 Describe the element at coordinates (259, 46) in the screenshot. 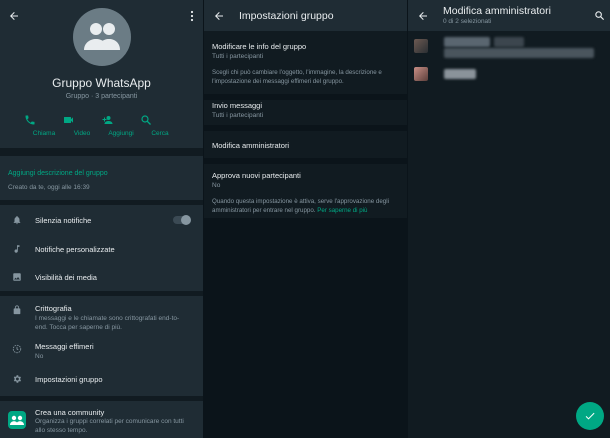

I see `edit-info-title: Modificare le info del gruppo` at that location.